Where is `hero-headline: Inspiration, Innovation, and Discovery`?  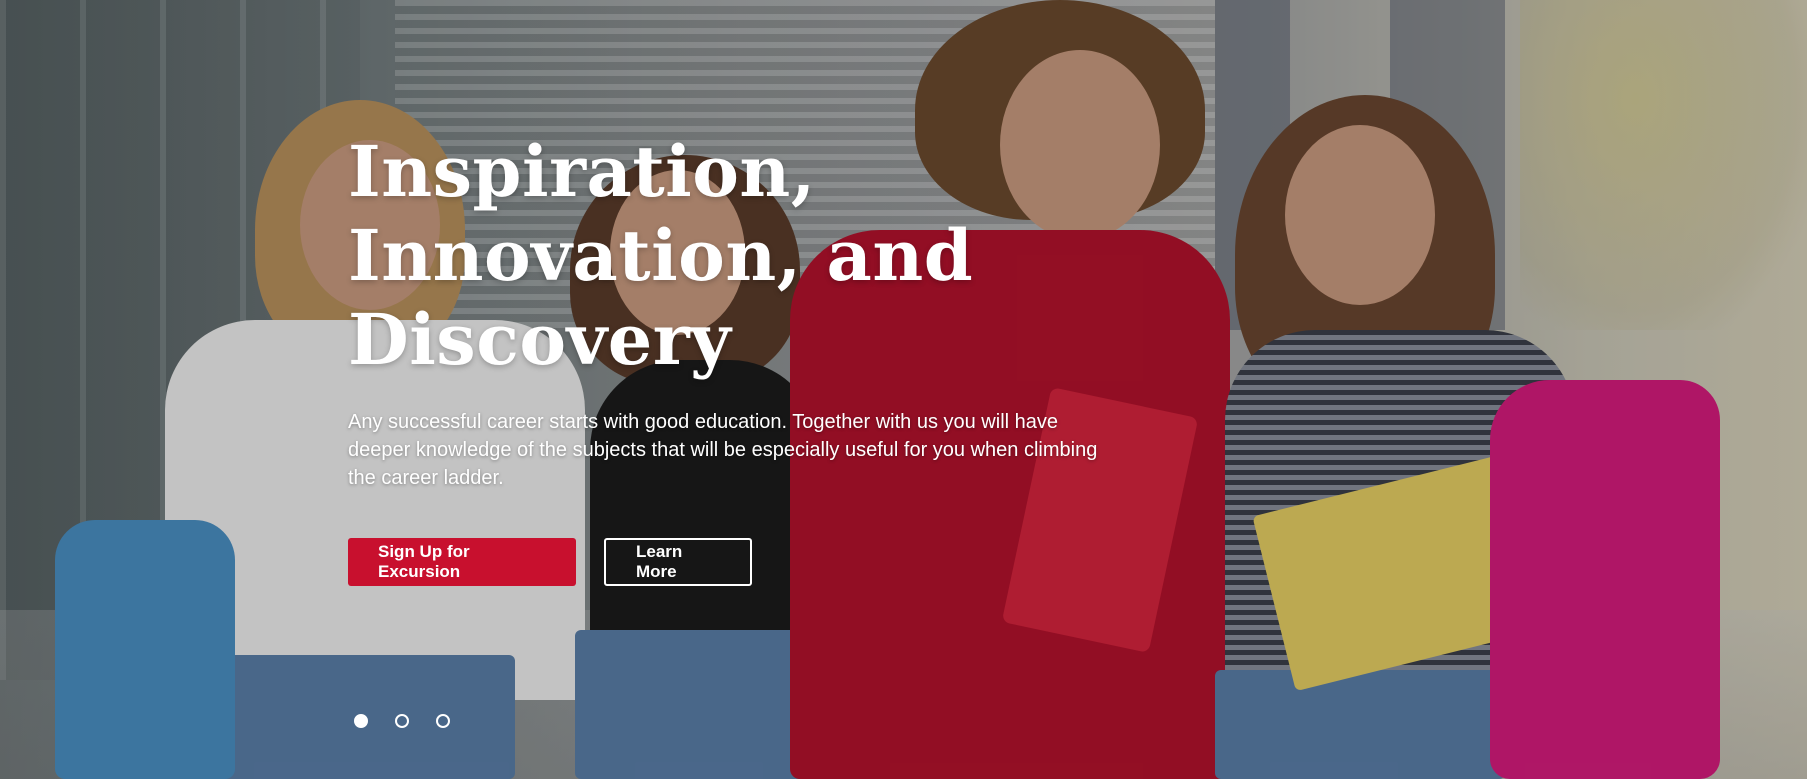
hero-headline: Inspiration, Innovation, and Discovery is located at coordinates (668, 256).